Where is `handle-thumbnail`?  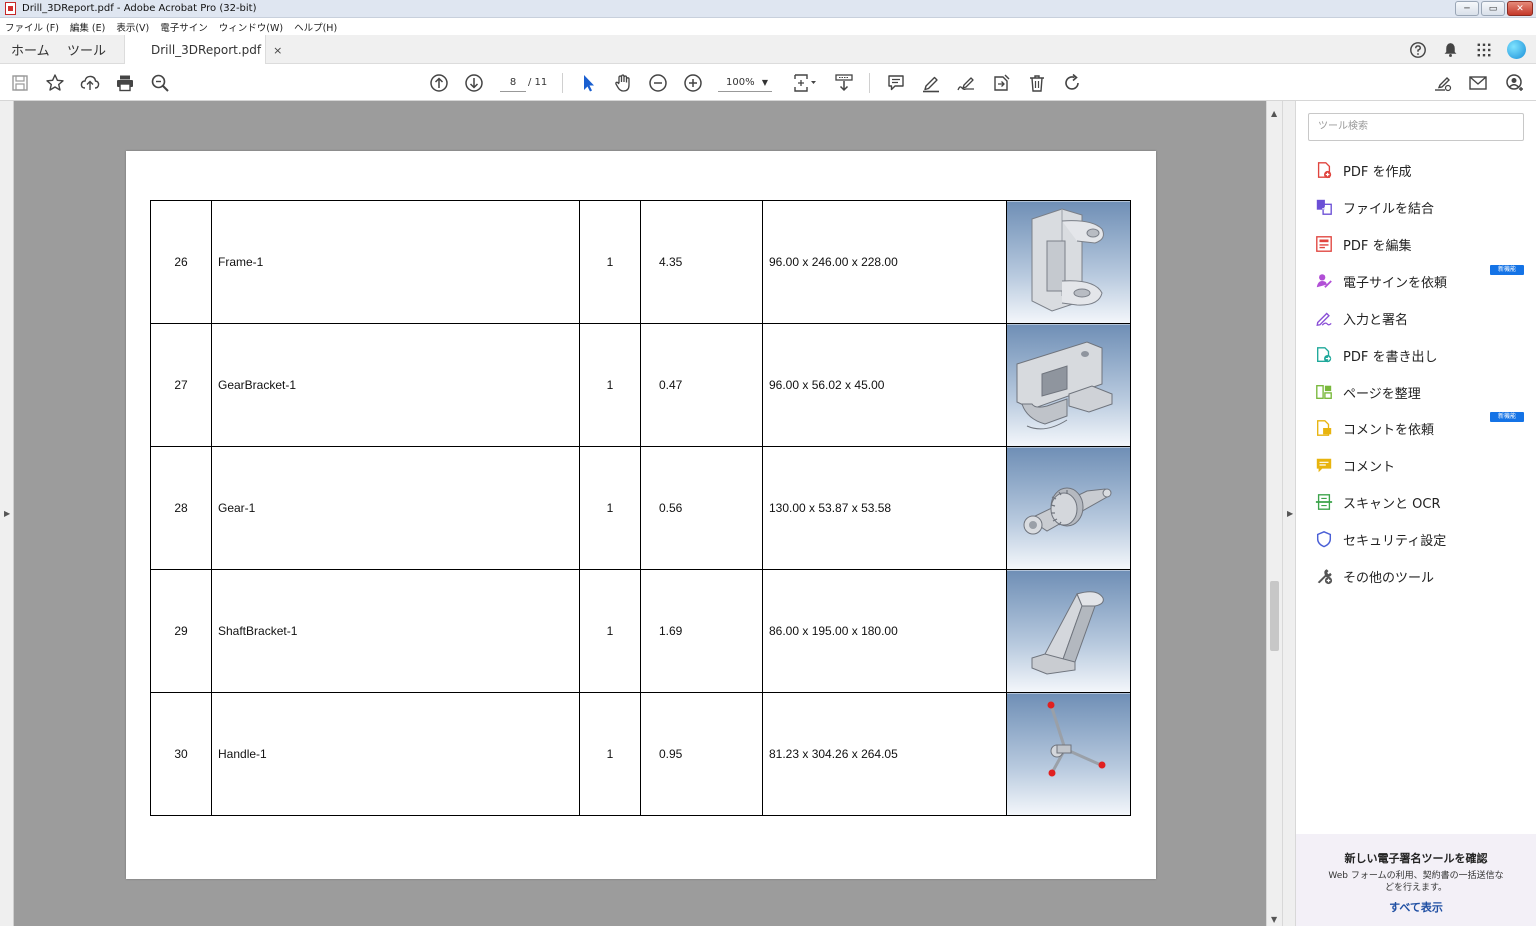
handle-thumbnail is located at coordinates (1068, 754).